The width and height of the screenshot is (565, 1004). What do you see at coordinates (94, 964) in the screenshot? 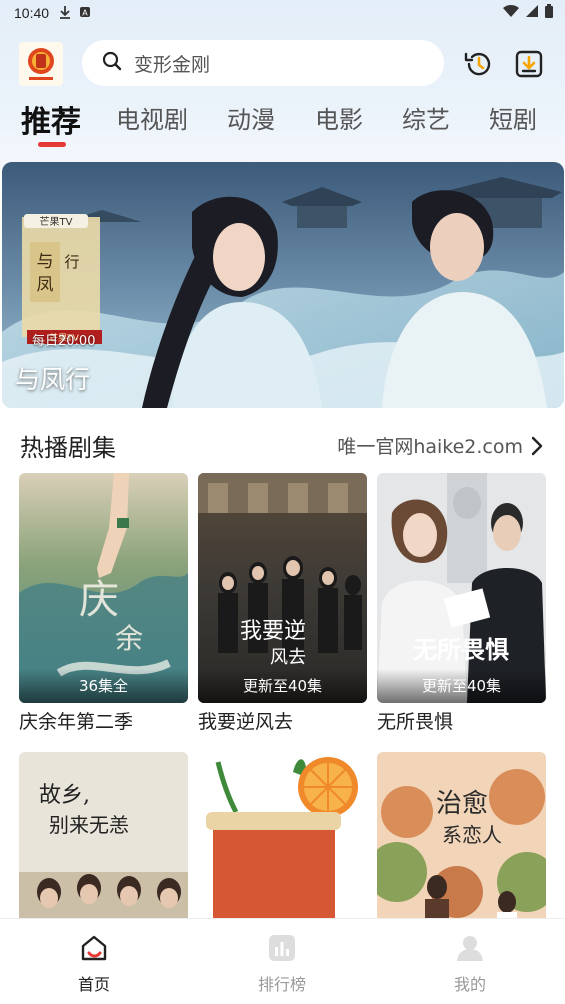
I see `nav-home: 首页` at bounding box center [94, 964].